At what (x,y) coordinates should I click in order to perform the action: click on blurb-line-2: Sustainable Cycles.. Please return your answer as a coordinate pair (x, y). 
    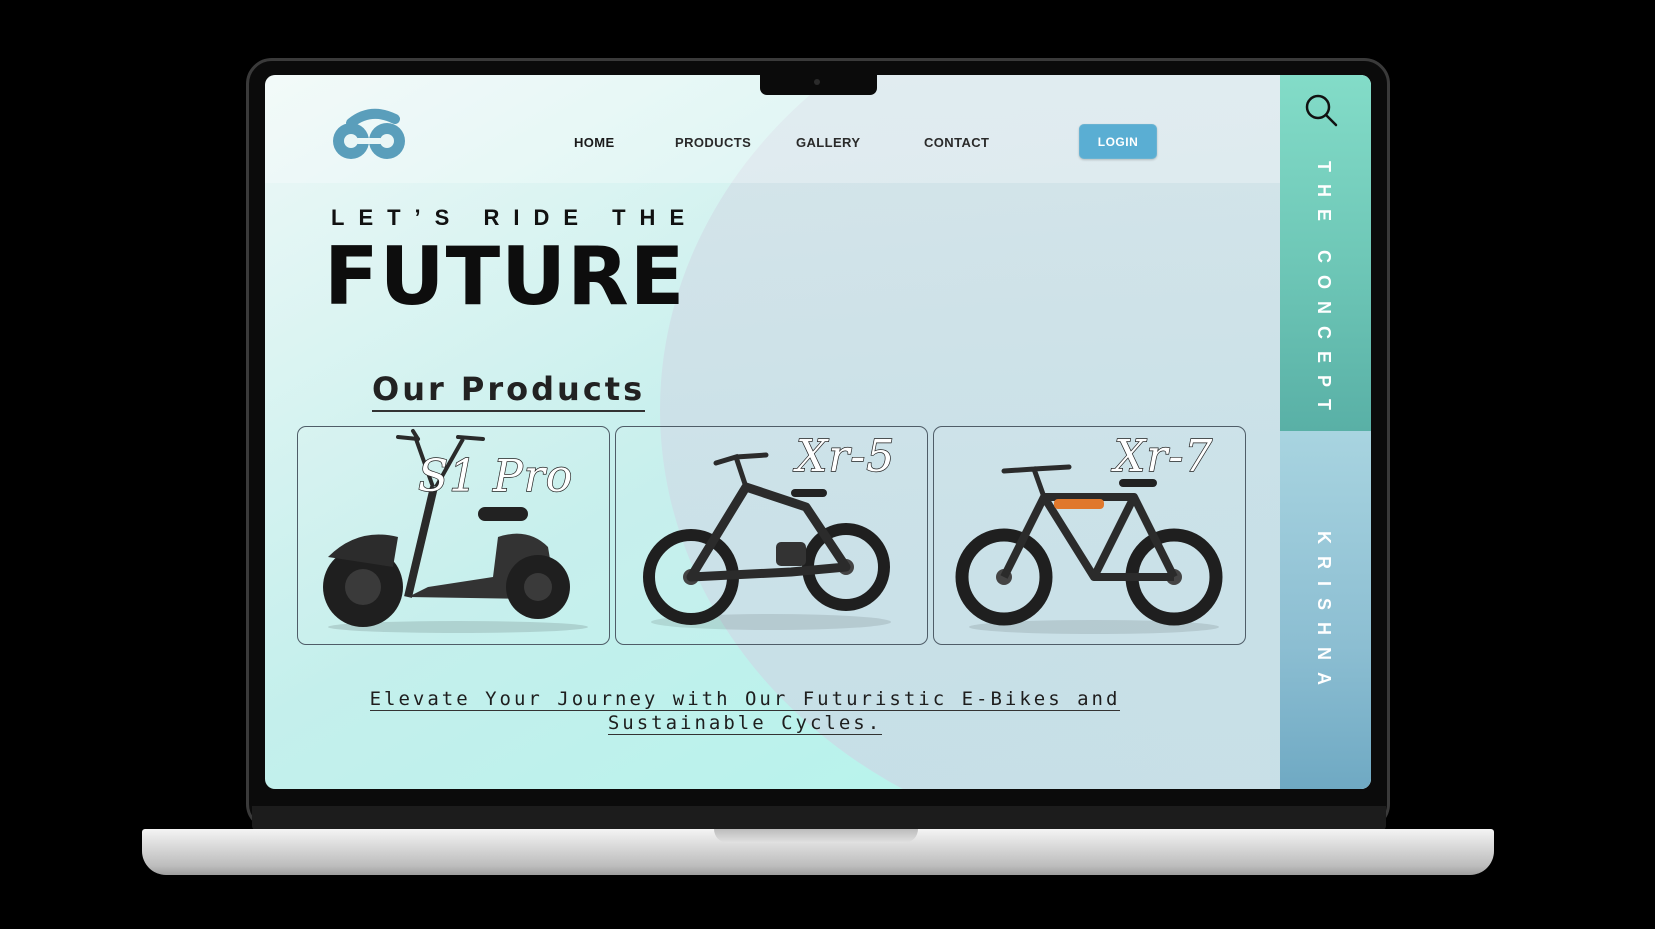
    Looking at the image, I should click on (745, 723).